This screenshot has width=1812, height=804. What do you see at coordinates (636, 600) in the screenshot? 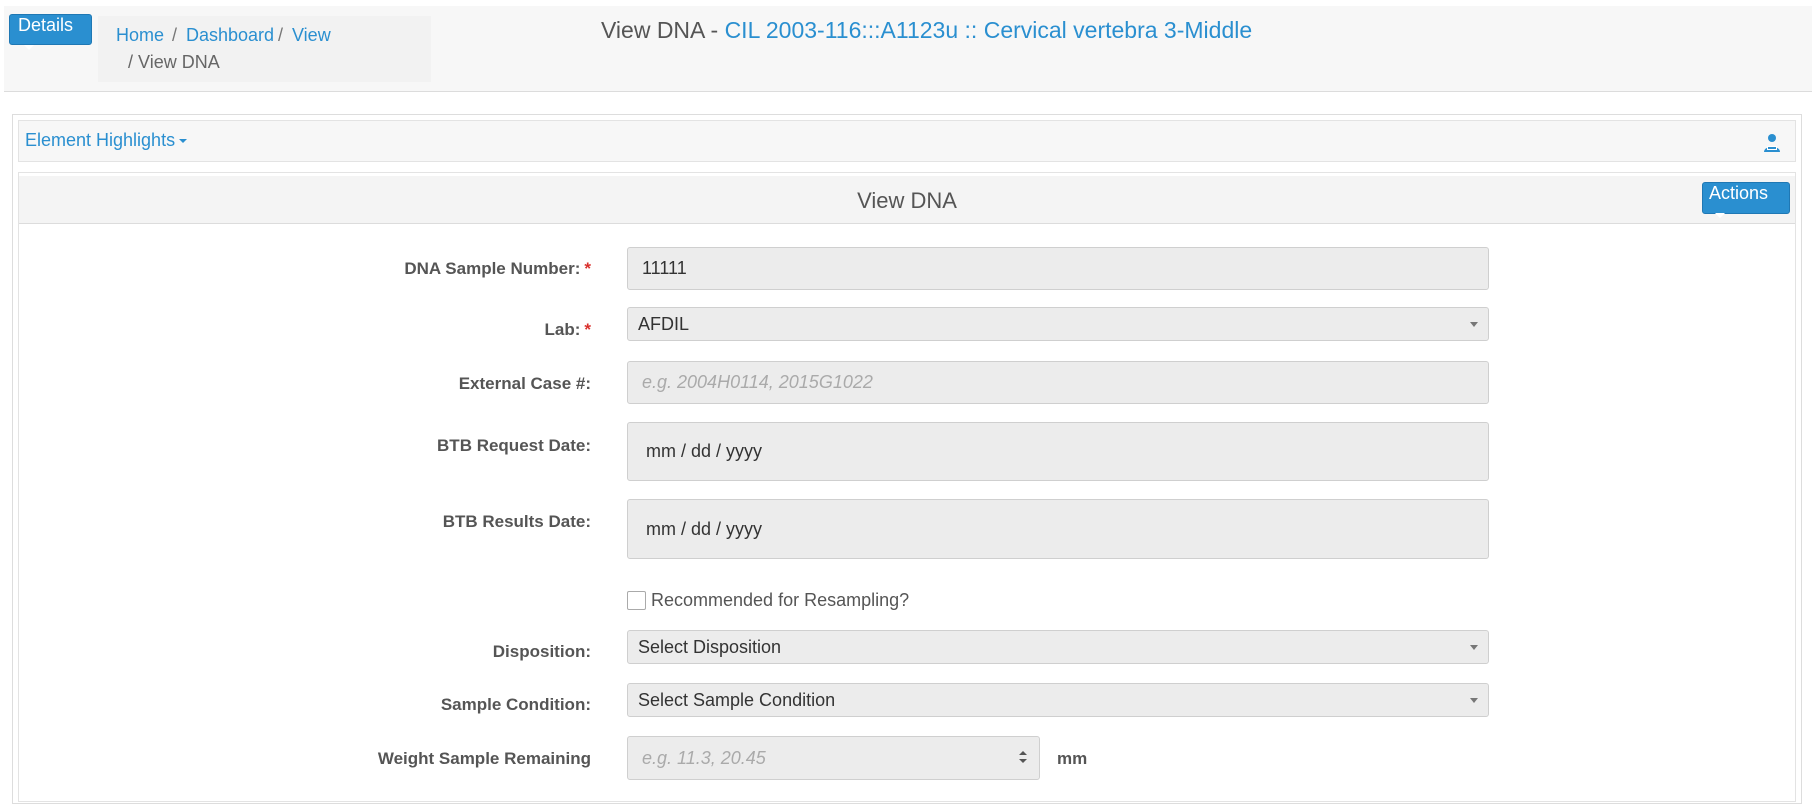
I see `resampling-checkbox` at bounding box center [636, 600].